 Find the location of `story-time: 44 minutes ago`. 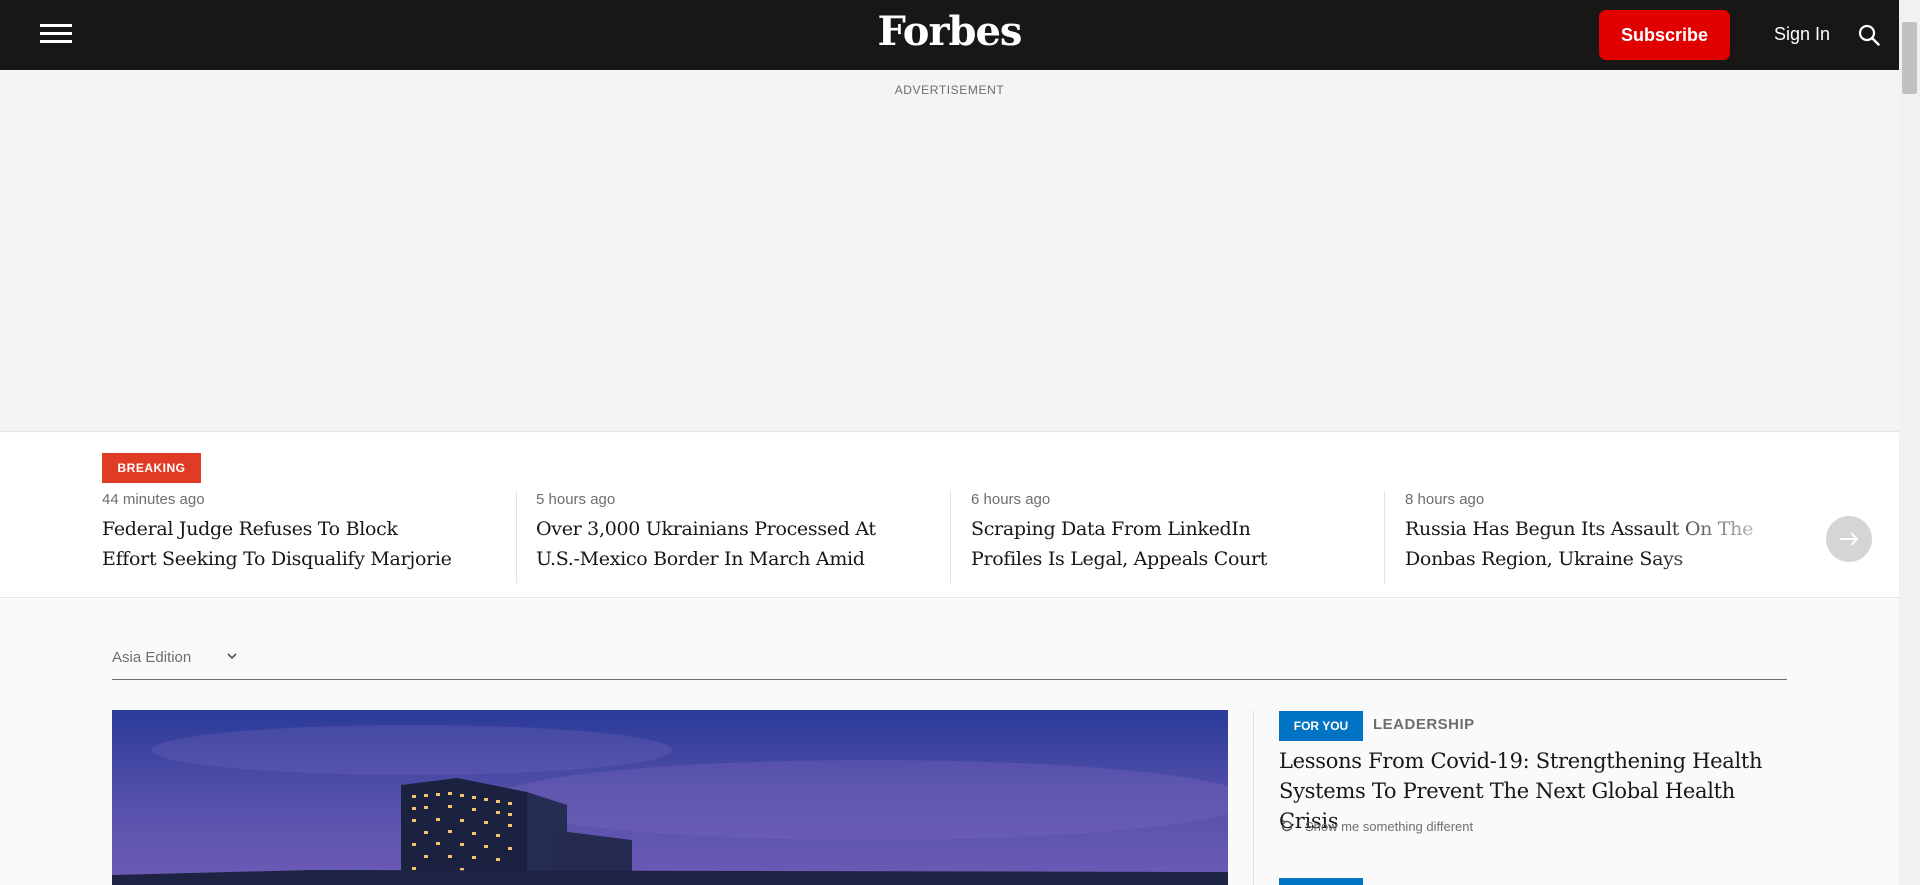

story-time: 44 minutes ago is located at coordinates (153, 499).